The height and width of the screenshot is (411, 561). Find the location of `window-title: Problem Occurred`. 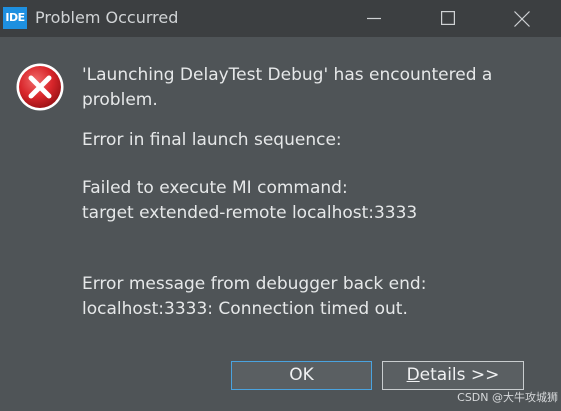

window-title: Problem Occurred is located at coordinates (107, 17).